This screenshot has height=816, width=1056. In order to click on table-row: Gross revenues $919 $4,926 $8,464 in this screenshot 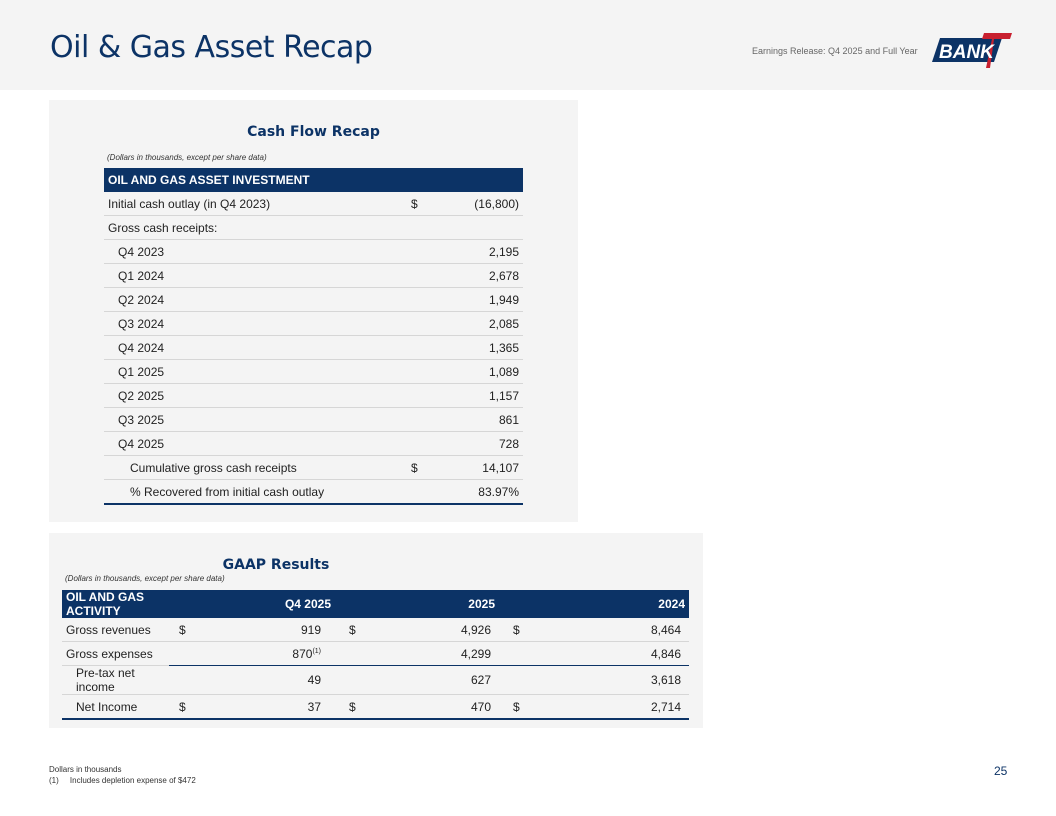, I will do `click(375, 630)`.